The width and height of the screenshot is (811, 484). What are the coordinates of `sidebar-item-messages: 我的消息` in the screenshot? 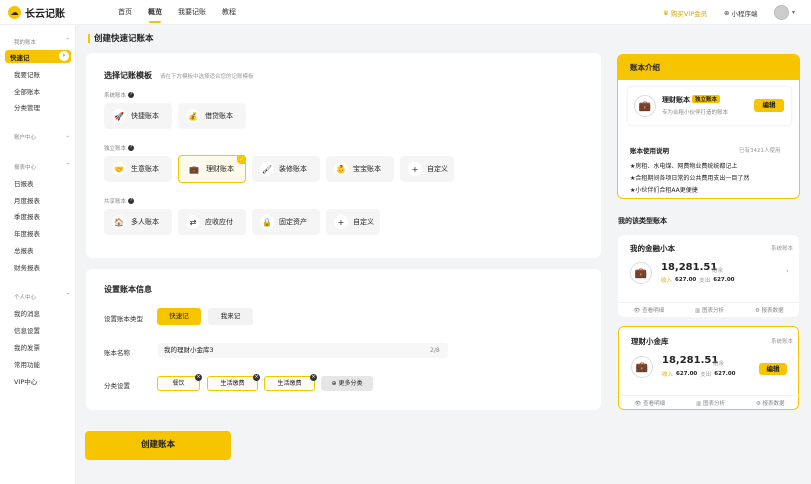 It's located at (27, 313).